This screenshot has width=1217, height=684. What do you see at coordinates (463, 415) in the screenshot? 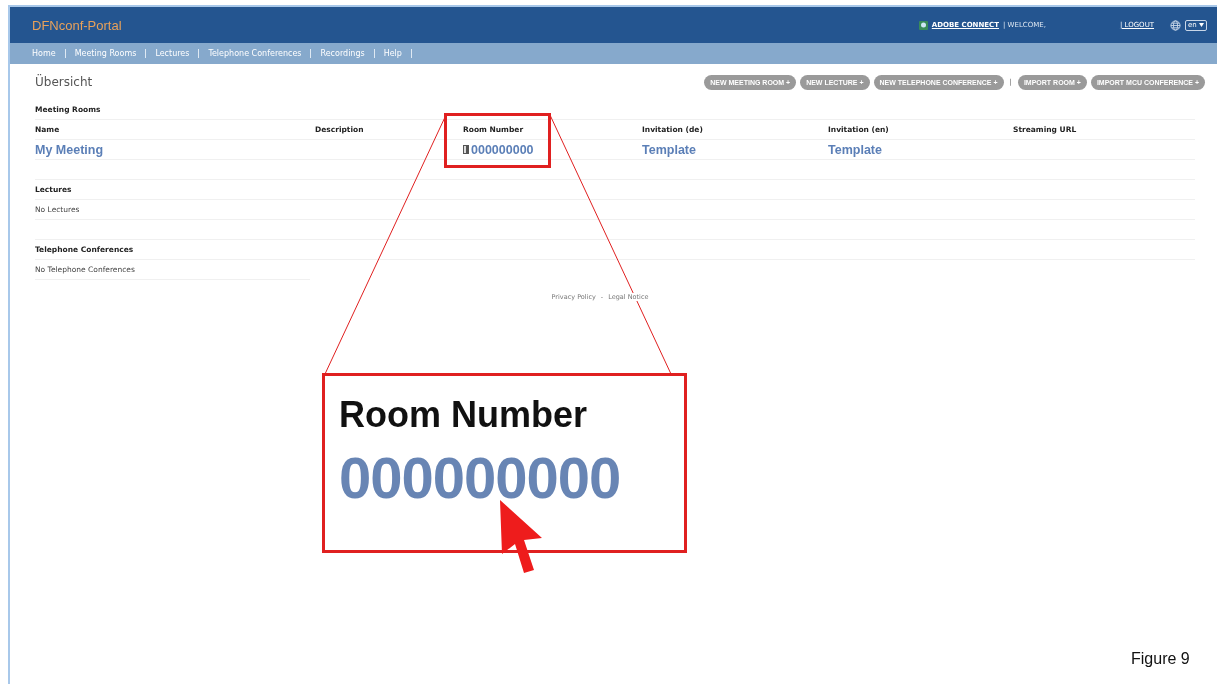
I see `callout-label: Room Number` at bounding box center [463, 415].